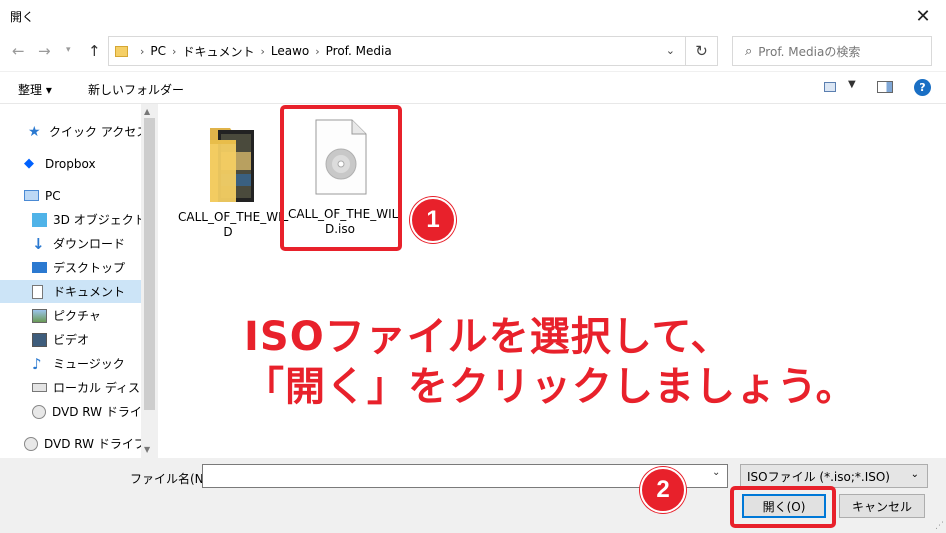  I want to click on view-icon, so click(830, 87).